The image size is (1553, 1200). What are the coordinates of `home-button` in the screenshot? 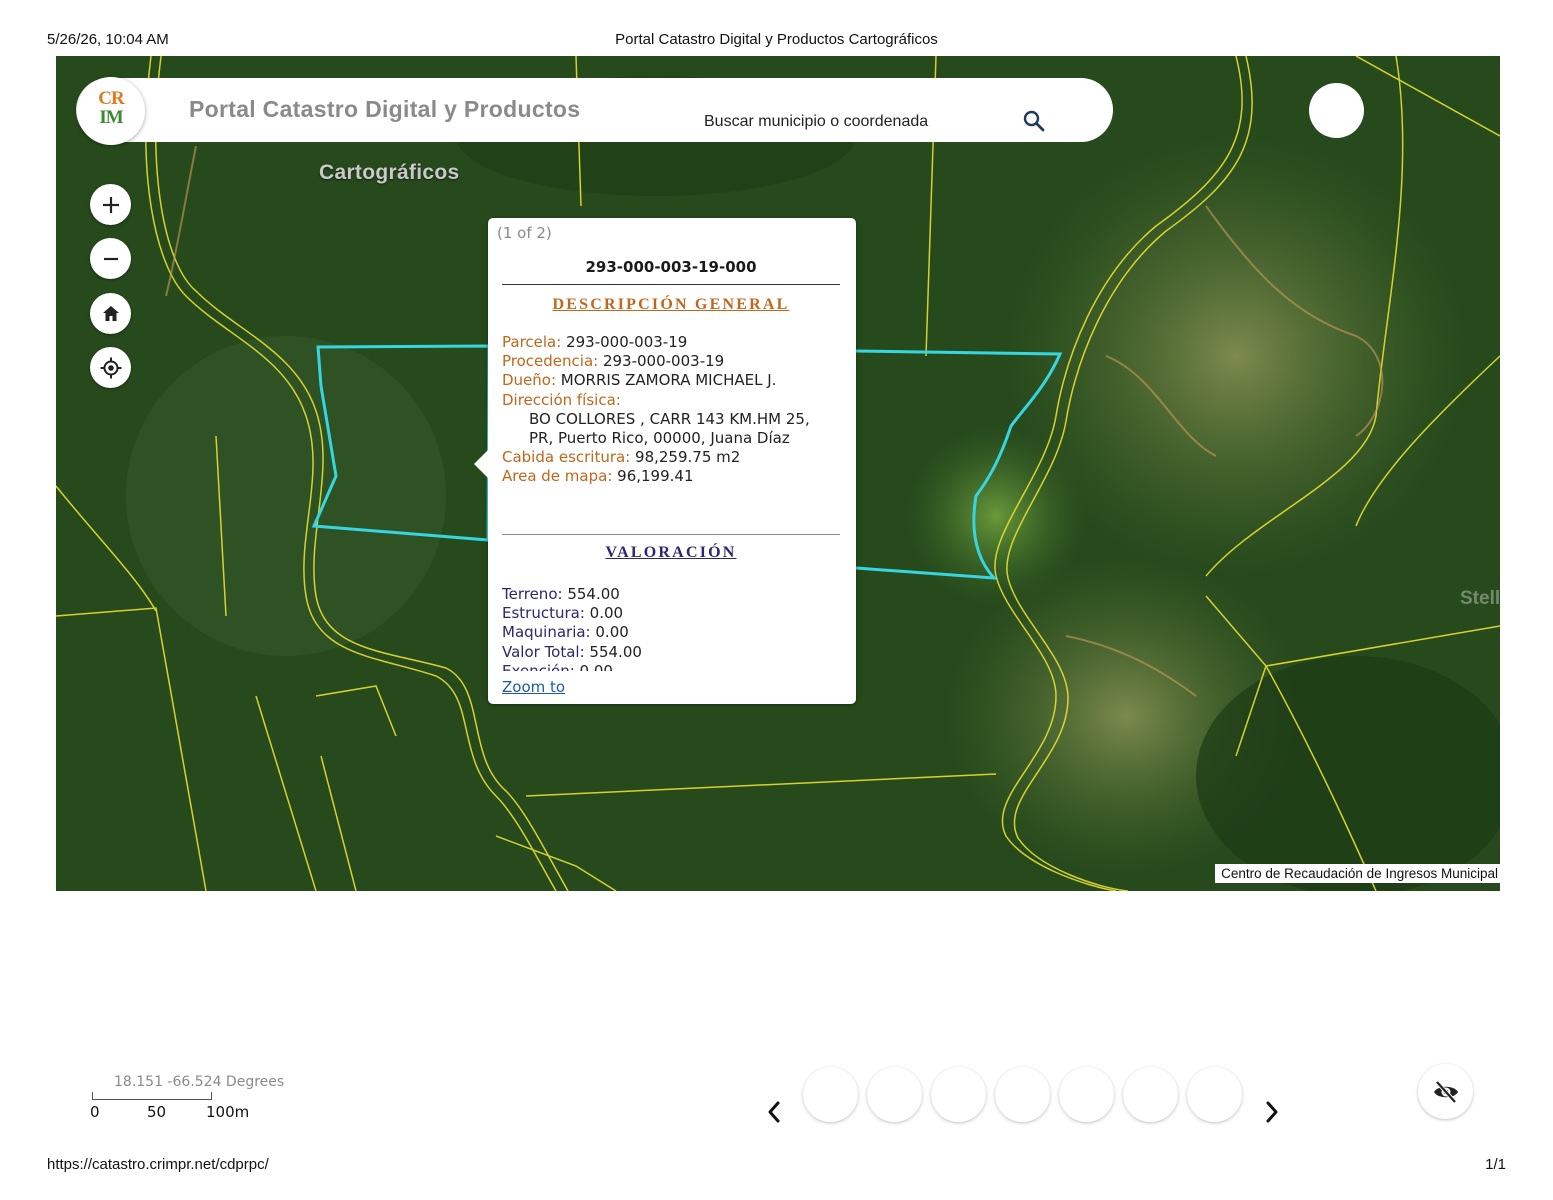 It's located at (110, 313).